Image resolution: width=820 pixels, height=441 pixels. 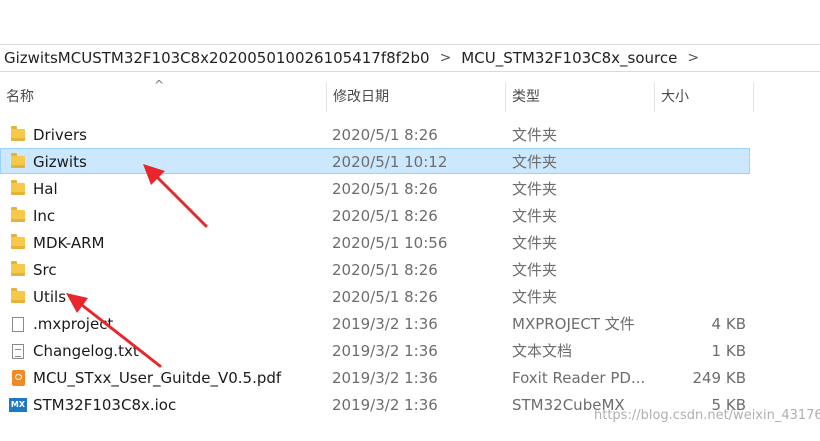 What do you see at coordinates (728, 351) in the screenshot?
I see `file-size: 1 KB` at bounding box center [728, 351].